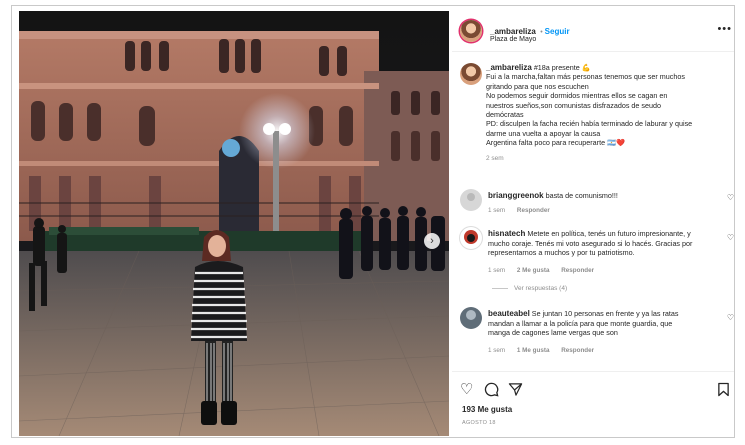 Image resolution: width=745 pixels, height=445 pixels. Describe the element at coordinates (562, 67) in the screenshot. I see `caption-line: #18a presente 💪` at that location.